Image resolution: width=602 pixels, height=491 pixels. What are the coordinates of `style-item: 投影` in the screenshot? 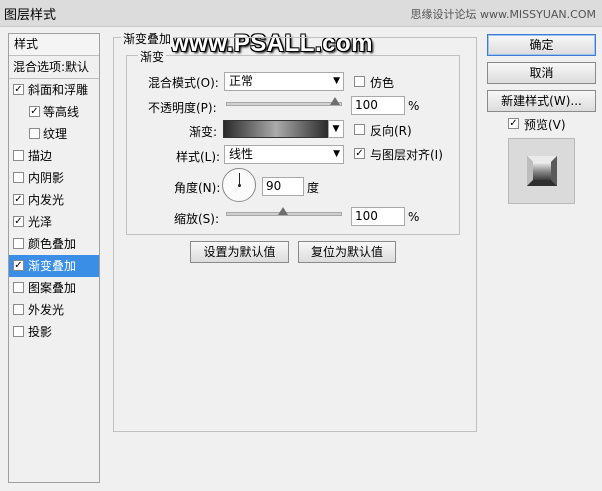 It's located at (54, 332).